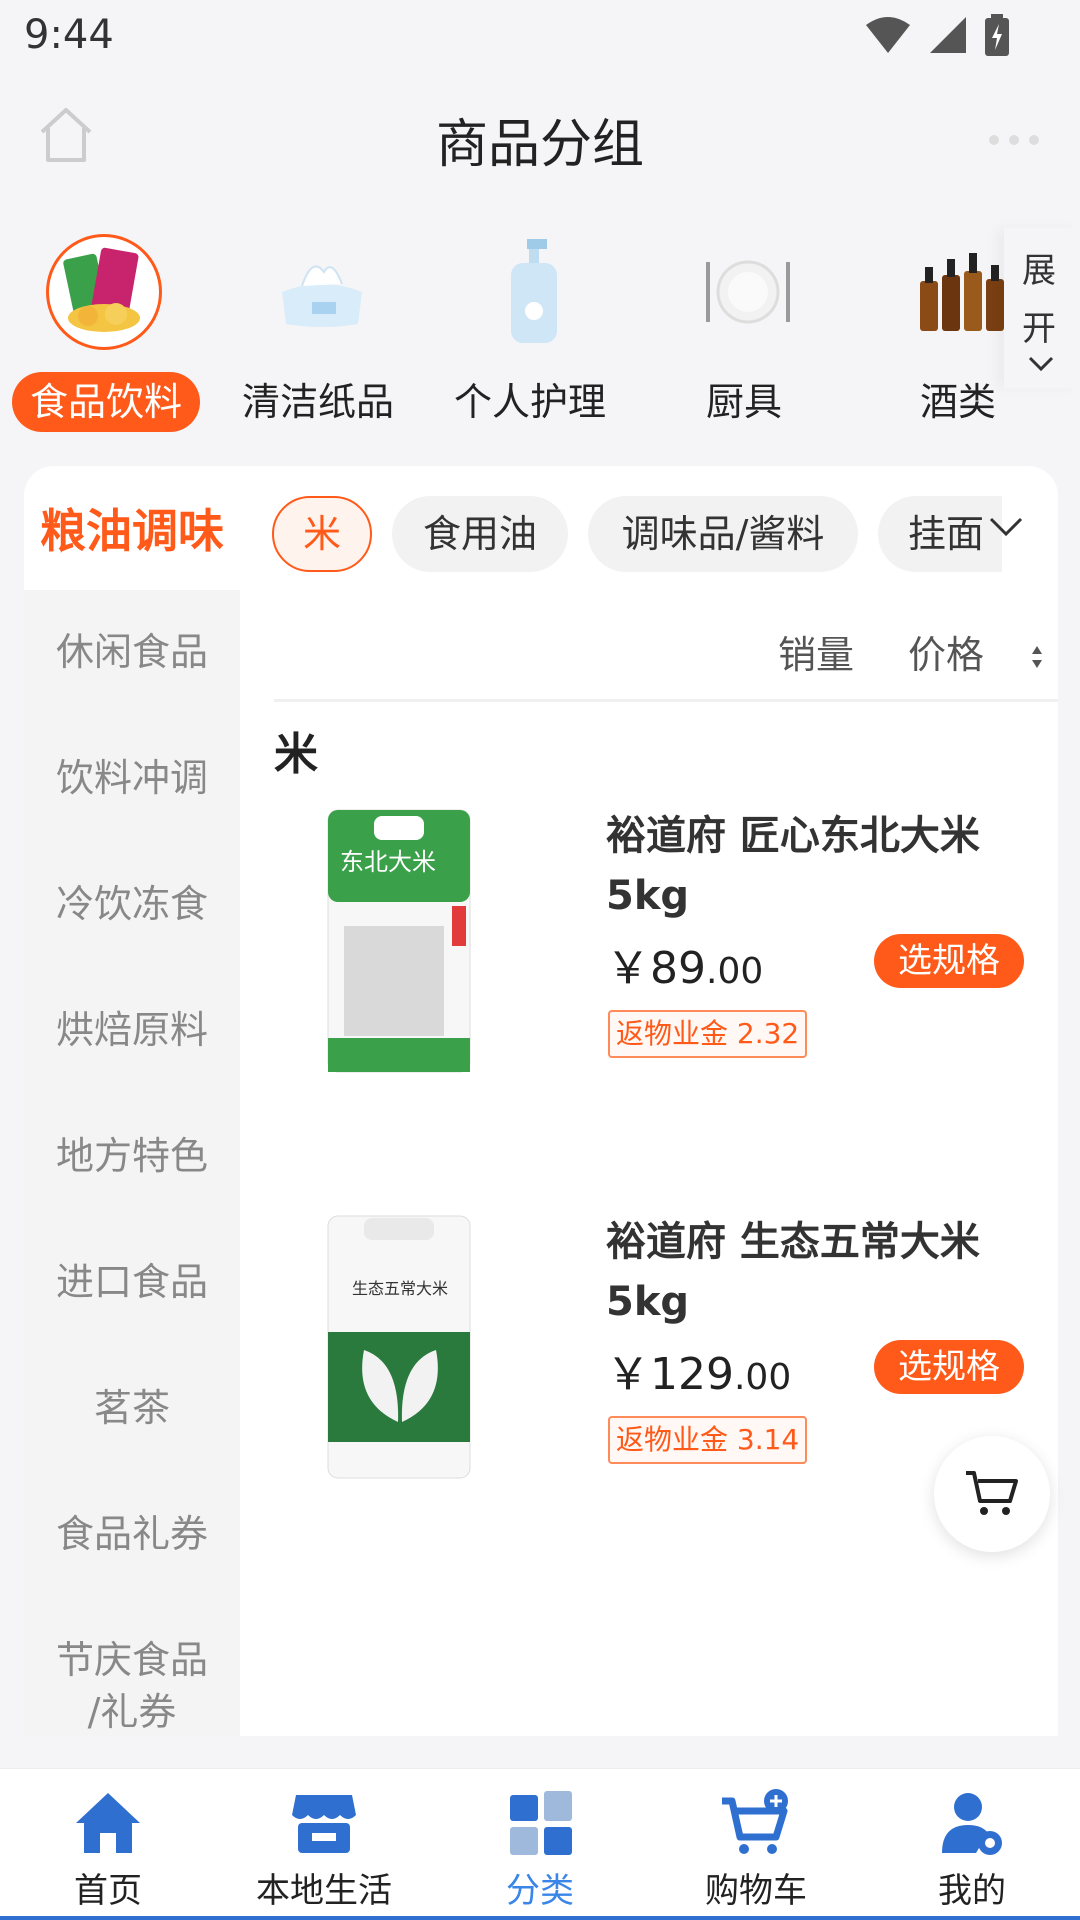  What do you see at coordinates (399, 1347) in the screenshot?
I see `rice-bag-image: 生态五常大米` at bounding box center [399, 1347].